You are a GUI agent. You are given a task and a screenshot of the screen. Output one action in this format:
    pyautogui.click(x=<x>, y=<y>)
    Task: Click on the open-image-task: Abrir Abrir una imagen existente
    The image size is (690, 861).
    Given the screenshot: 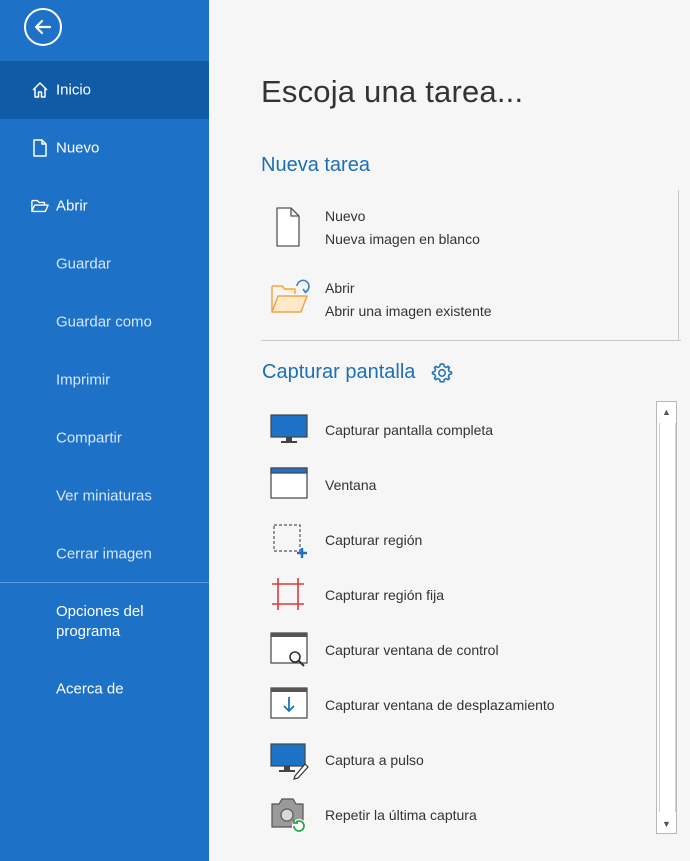 What is the action you would take?
    pyautogui.click(x=469, y=301)
    